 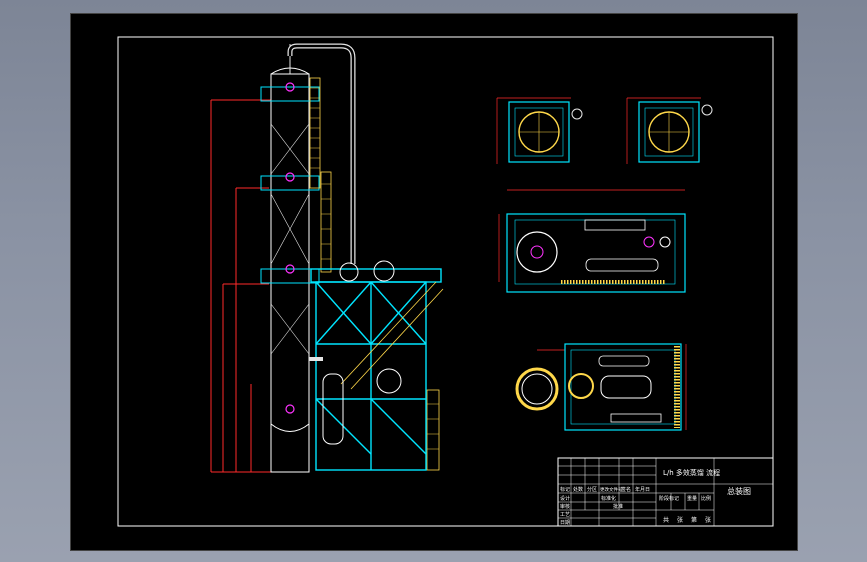 What do you see at coordinates (592, 489) in the screenshot?
I see `tb-header-cell: 分区` at bounding box center [592, 489].